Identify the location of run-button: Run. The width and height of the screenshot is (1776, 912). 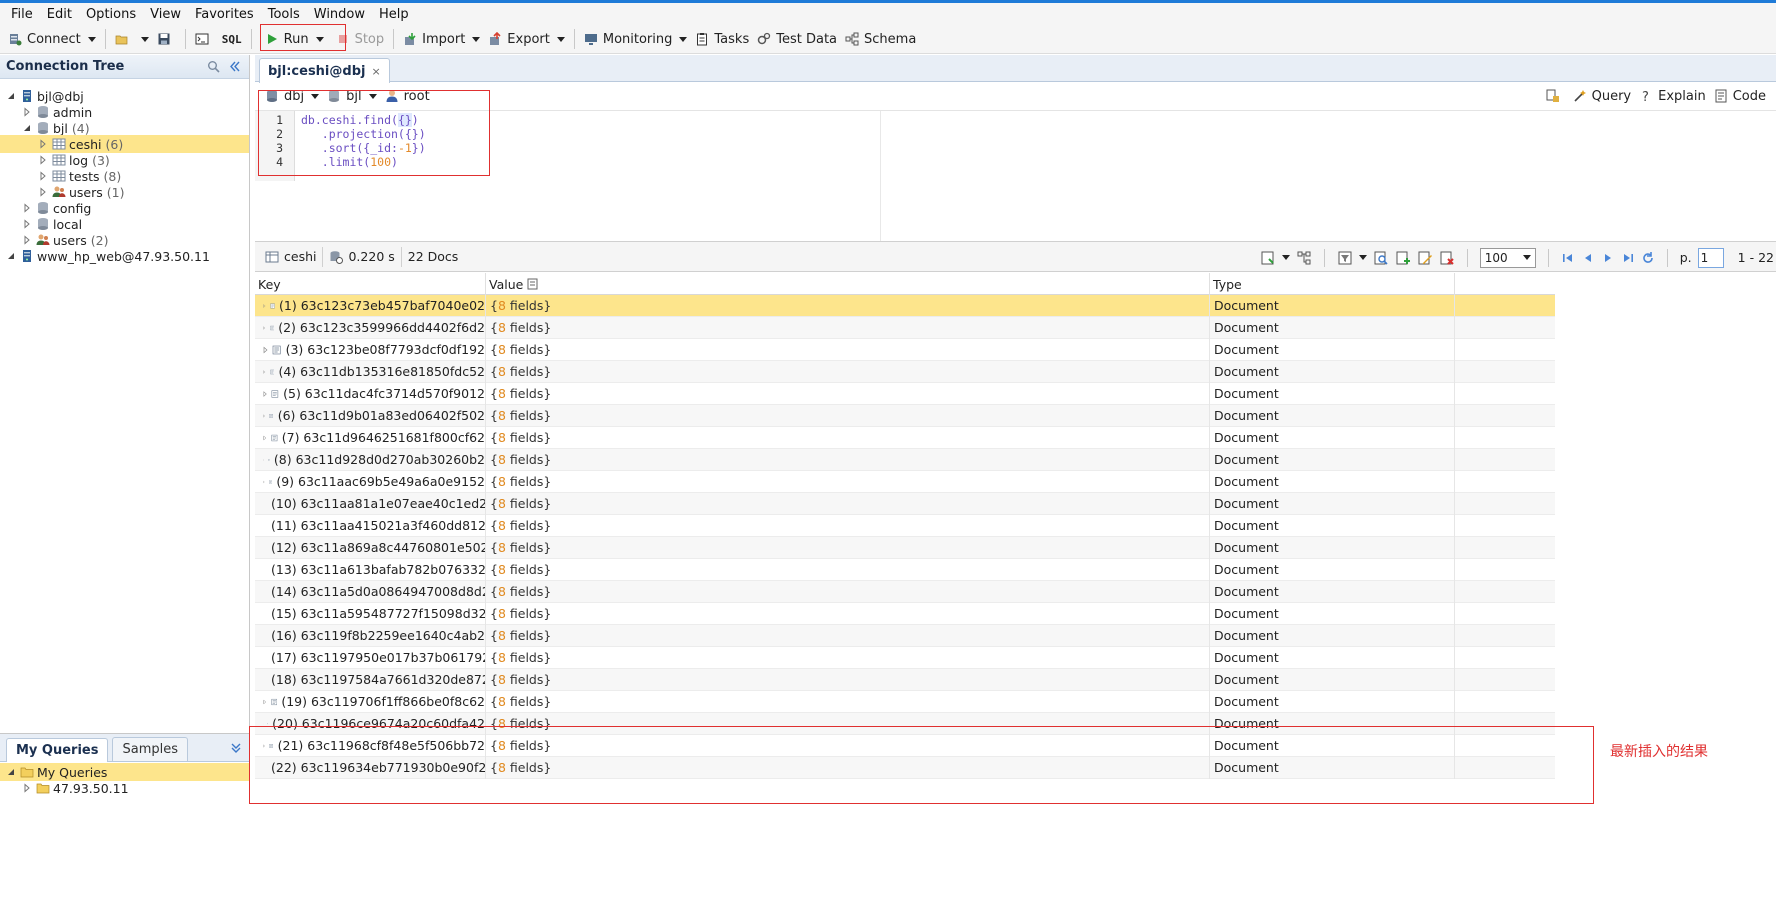
(294, 39).